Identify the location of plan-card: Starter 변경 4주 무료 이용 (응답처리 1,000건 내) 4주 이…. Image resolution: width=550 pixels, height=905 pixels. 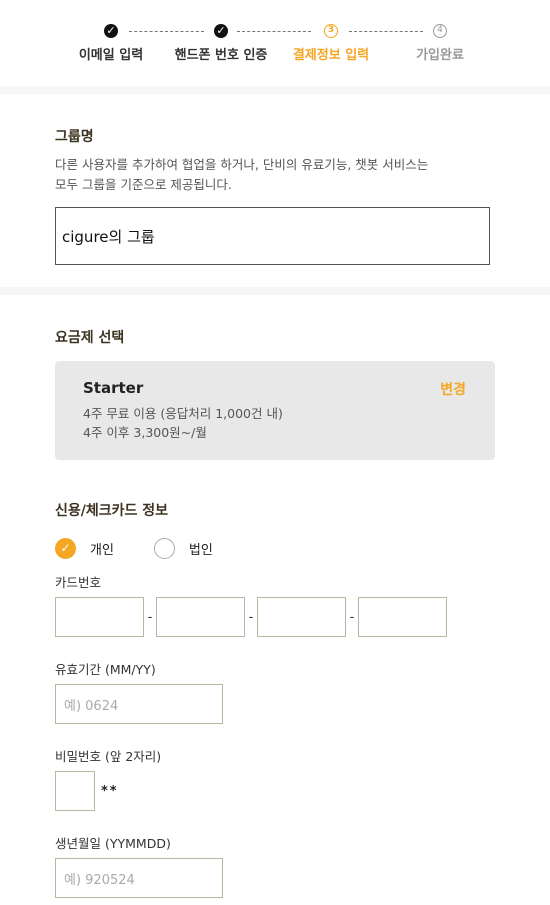
(275, 410).